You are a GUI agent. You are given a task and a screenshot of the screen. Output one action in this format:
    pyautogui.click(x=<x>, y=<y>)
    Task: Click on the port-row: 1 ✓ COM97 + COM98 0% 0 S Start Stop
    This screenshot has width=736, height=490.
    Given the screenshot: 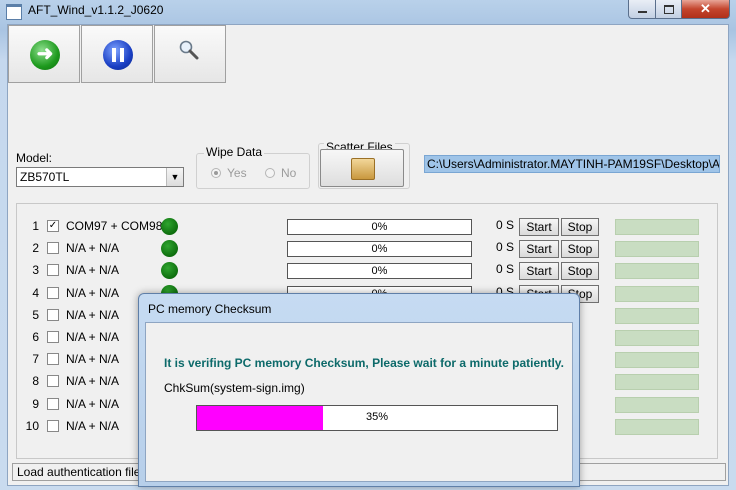 What is the action you would take?
    pyautogui.click(x=367, y=227)
    